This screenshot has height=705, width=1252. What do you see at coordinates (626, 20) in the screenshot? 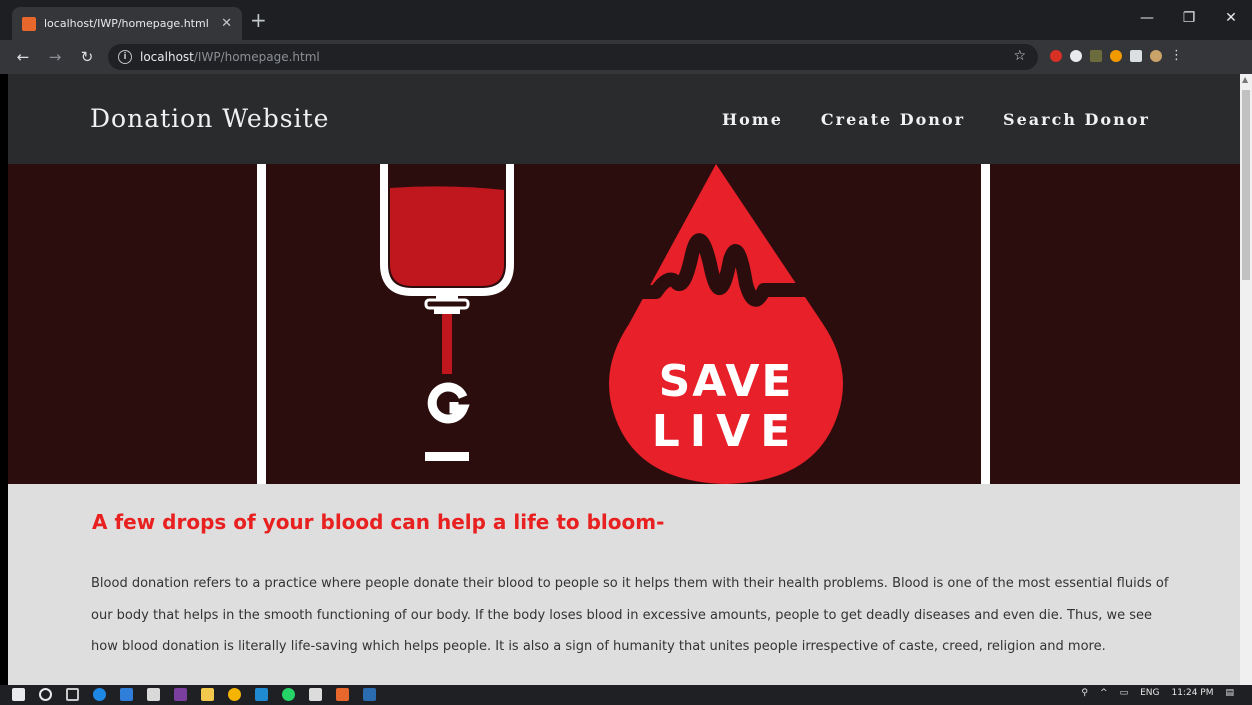
I see `browser-titlebar: localhost/IWP/homepage.html ✕ + — ❐ ✕` at bounding box center [626, 20].